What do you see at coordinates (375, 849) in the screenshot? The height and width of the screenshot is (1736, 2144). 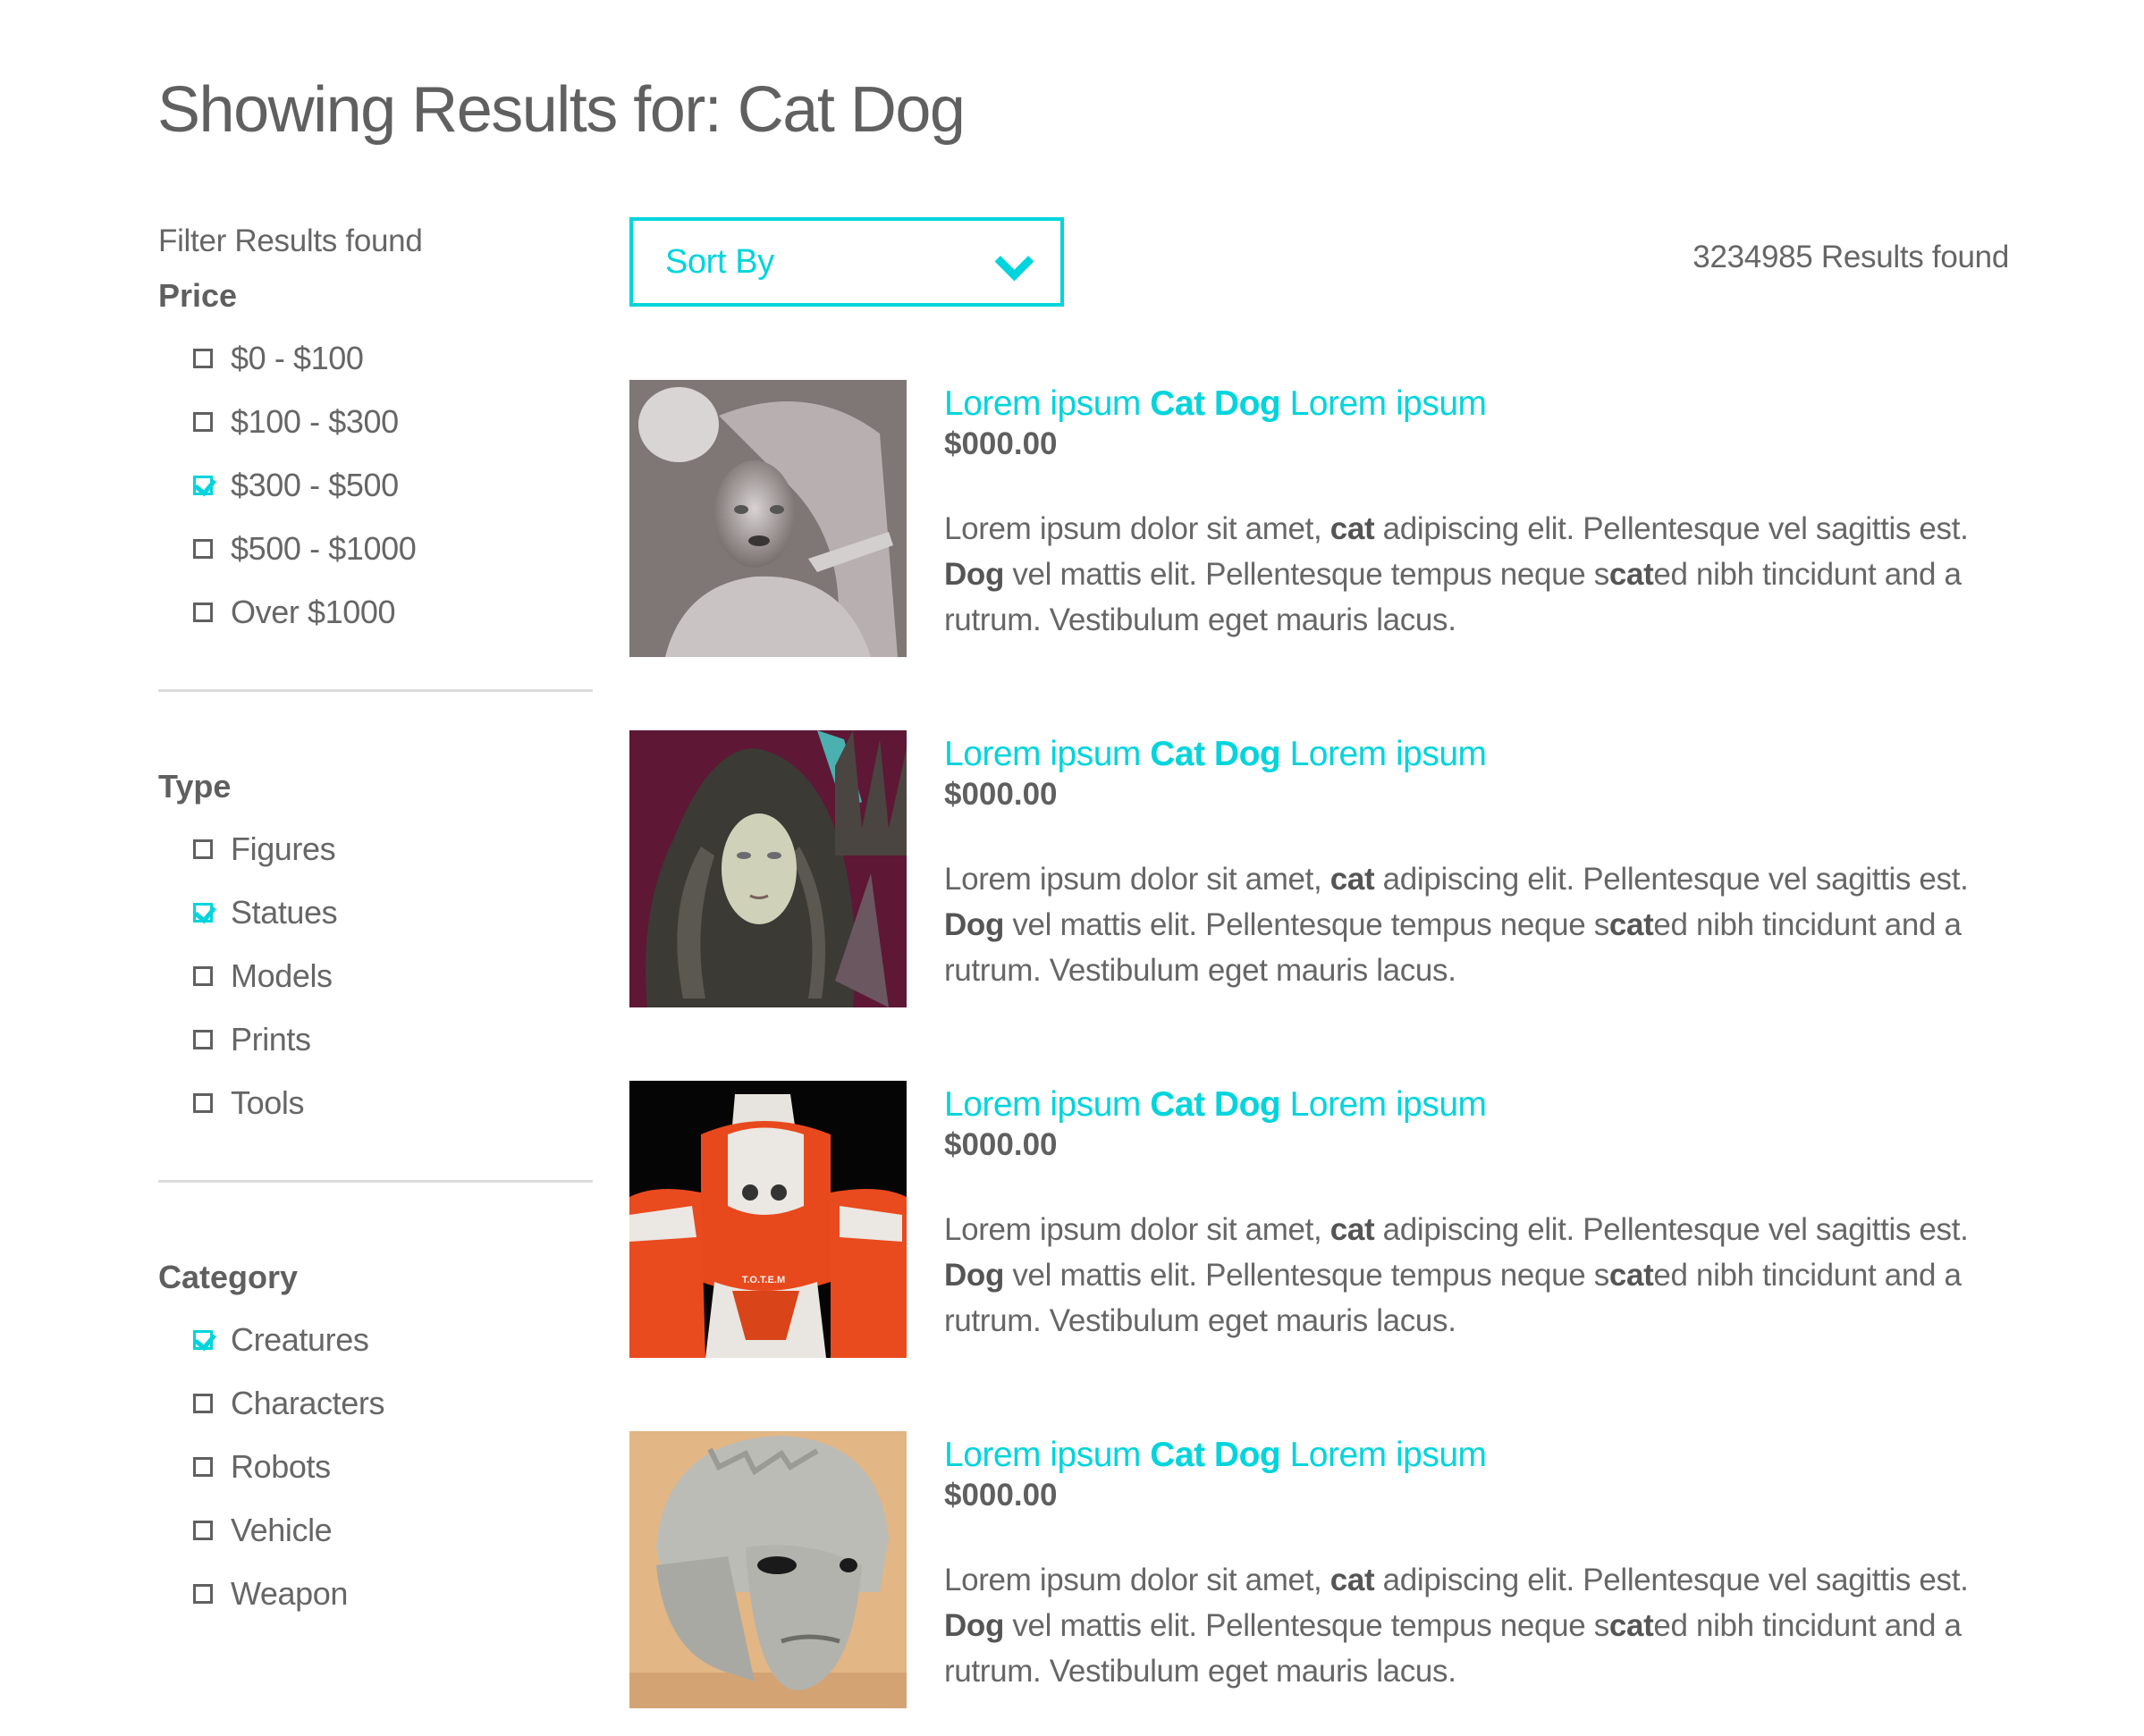 I see `filter-option: Figures` at bounding box center [375, 849].